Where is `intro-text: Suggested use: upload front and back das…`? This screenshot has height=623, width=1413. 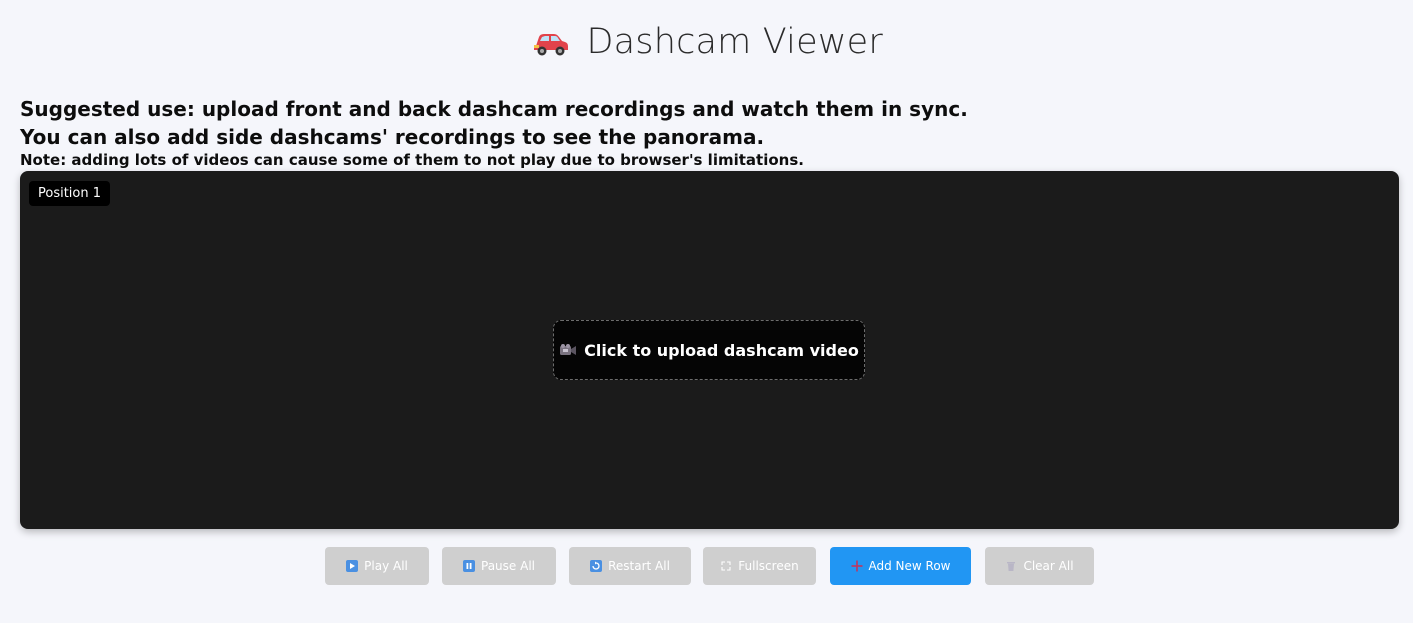 intro-text: Suggested use: upload front and back das… is located at coordinates (710, 132).